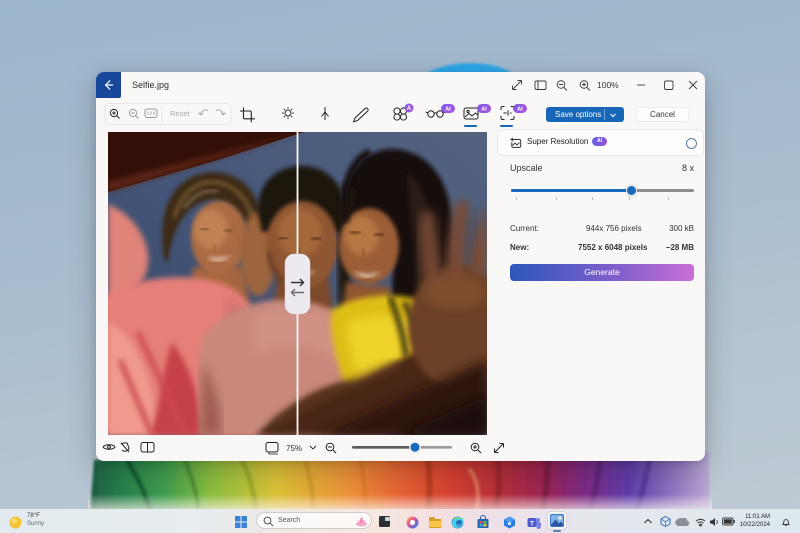  I want to click on svg-text: A, so click(409, 109).